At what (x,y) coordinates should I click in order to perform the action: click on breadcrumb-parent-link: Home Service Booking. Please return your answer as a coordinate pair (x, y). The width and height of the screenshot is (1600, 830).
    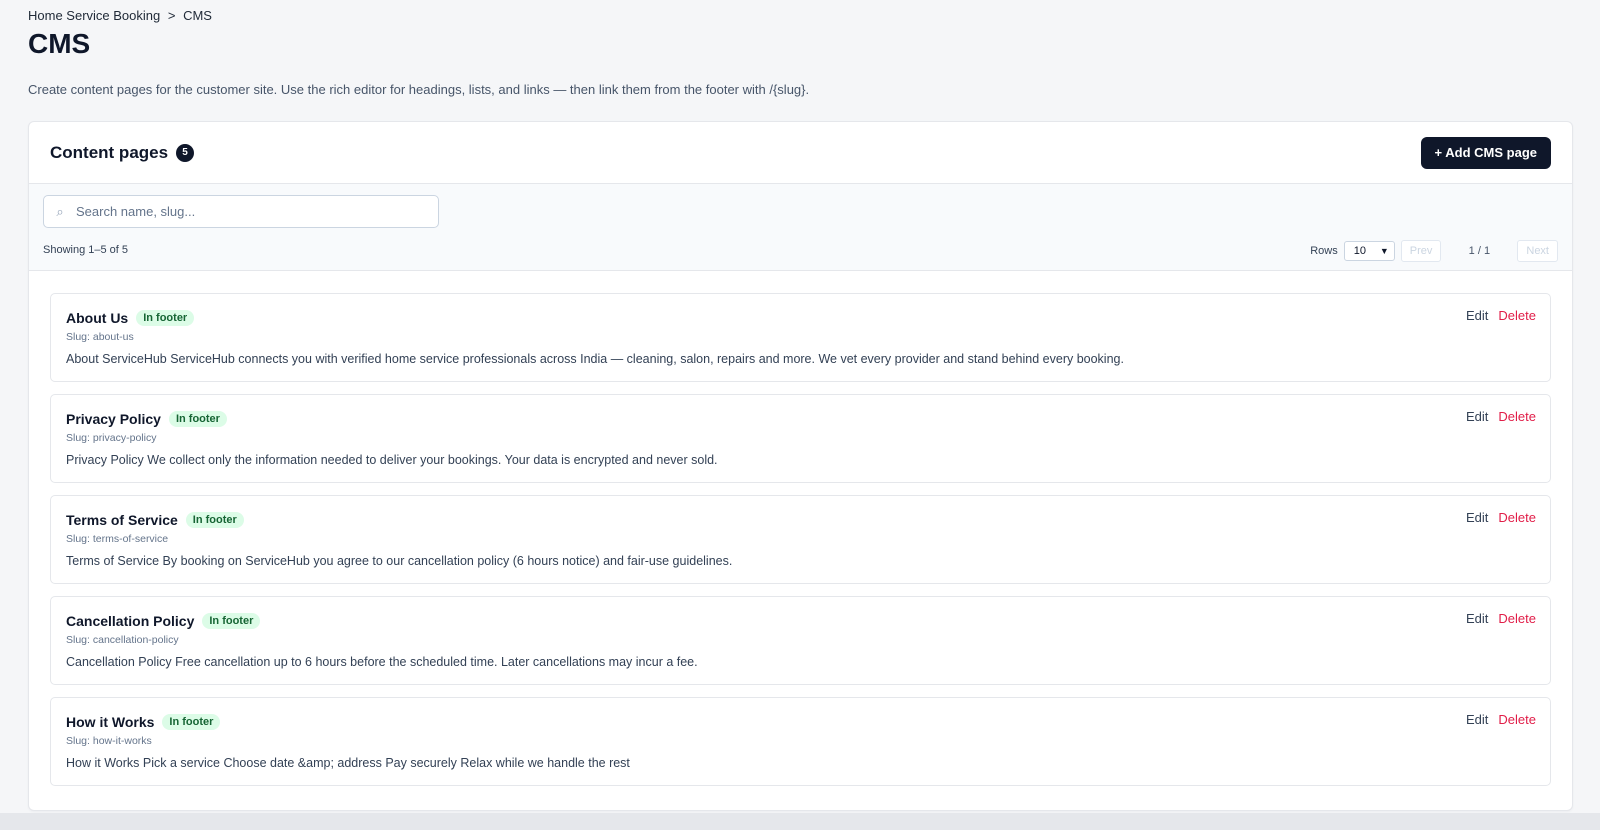
    Looking at the image, I should click on (94, 15).